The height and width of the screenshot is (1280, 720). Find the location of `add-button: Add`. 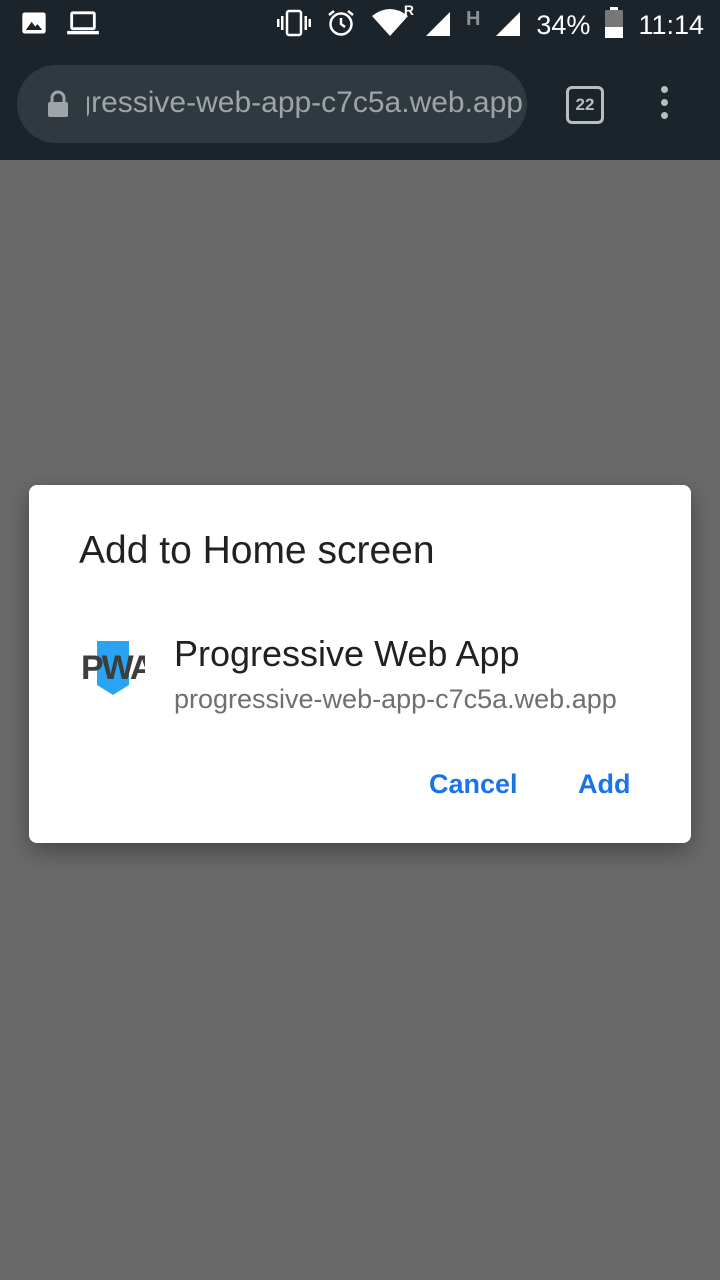

add-button: Add is located at coordinates (604, 784).